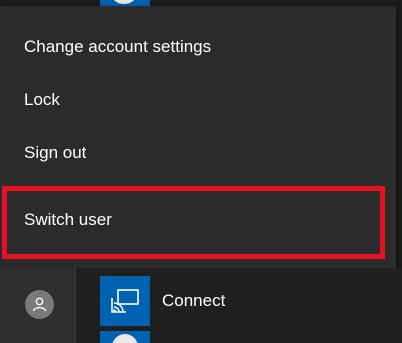 This screenshot has height=343, width=402. What do you see at coordinates (118, 46) in the screenshot?
I see `menu-item-label: Change account settings` at bounding box center [118, 46].